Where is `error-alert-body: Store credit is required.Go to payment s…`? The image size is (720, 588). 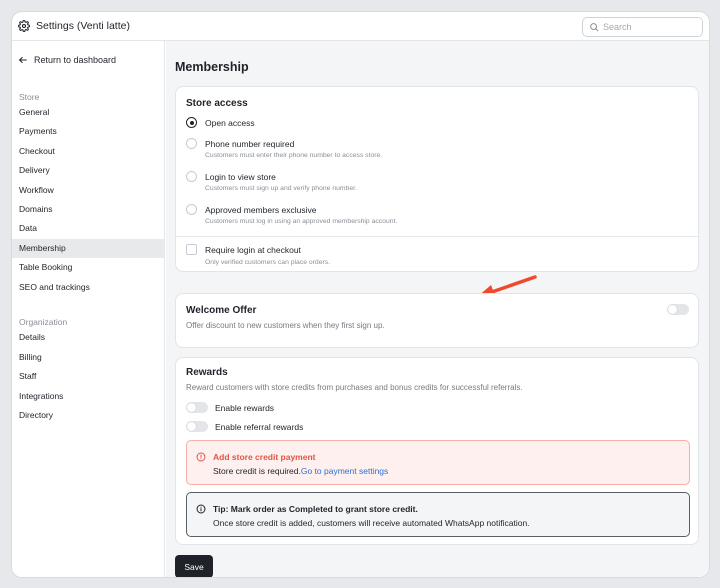 error-alert-body: Store credit is required.Go to payment s… is located at coordinates (300, 471).